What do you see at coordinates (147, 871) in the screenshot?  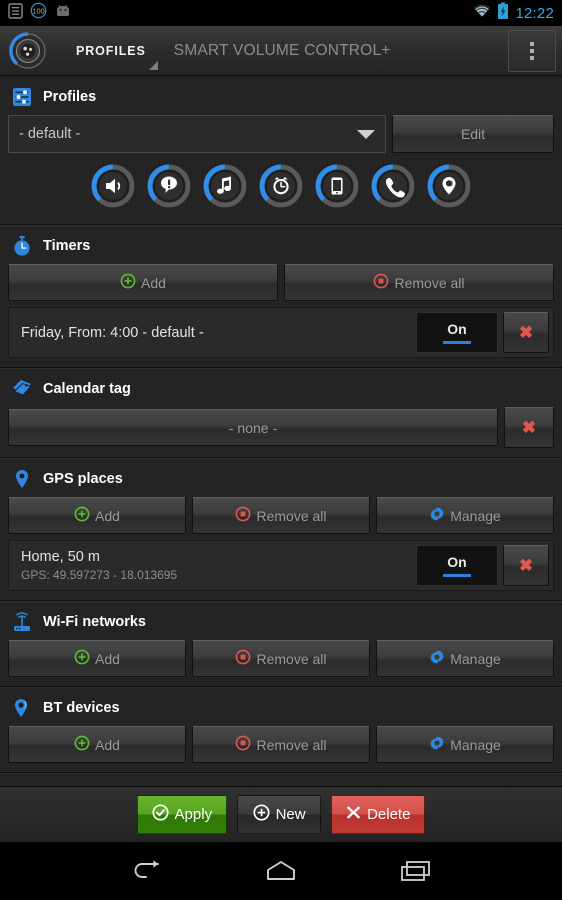 I see `back-nav-icon` at bounding box center [147, 871].